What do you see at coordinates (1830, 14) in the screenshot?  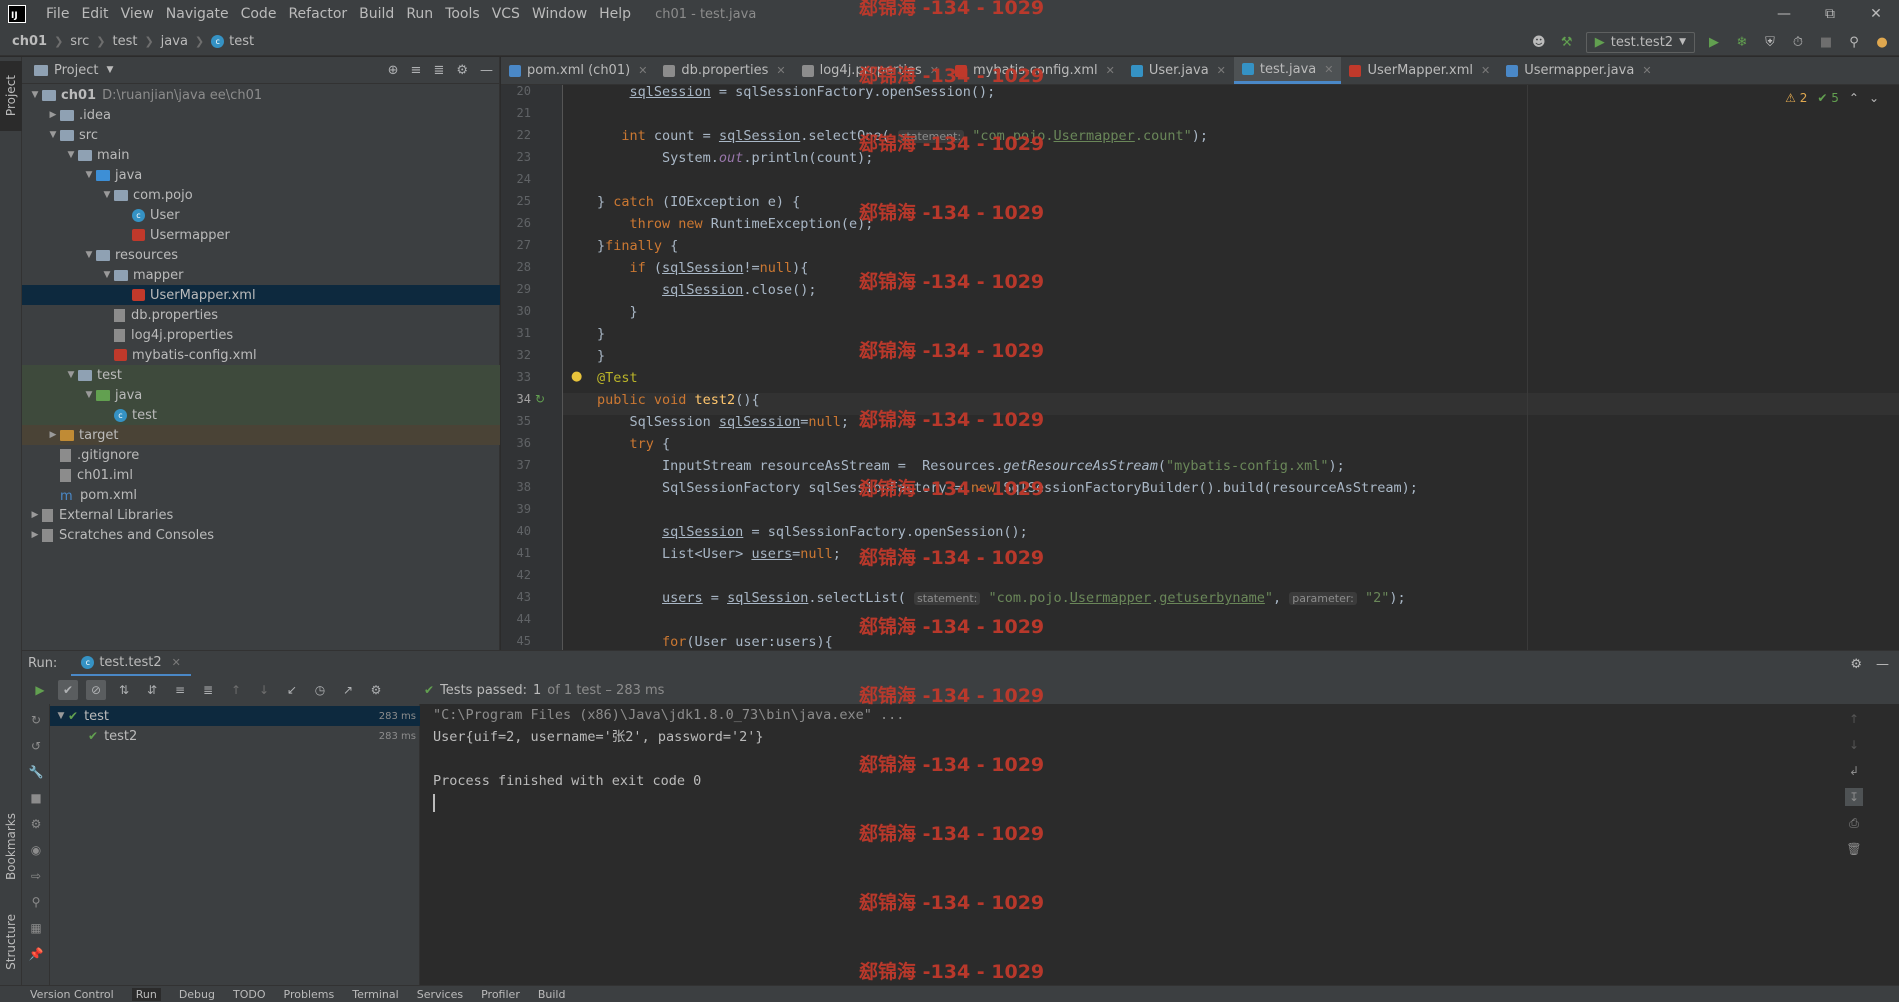 I see `restore-button: ⧉` at bounding box center [1830, 14].